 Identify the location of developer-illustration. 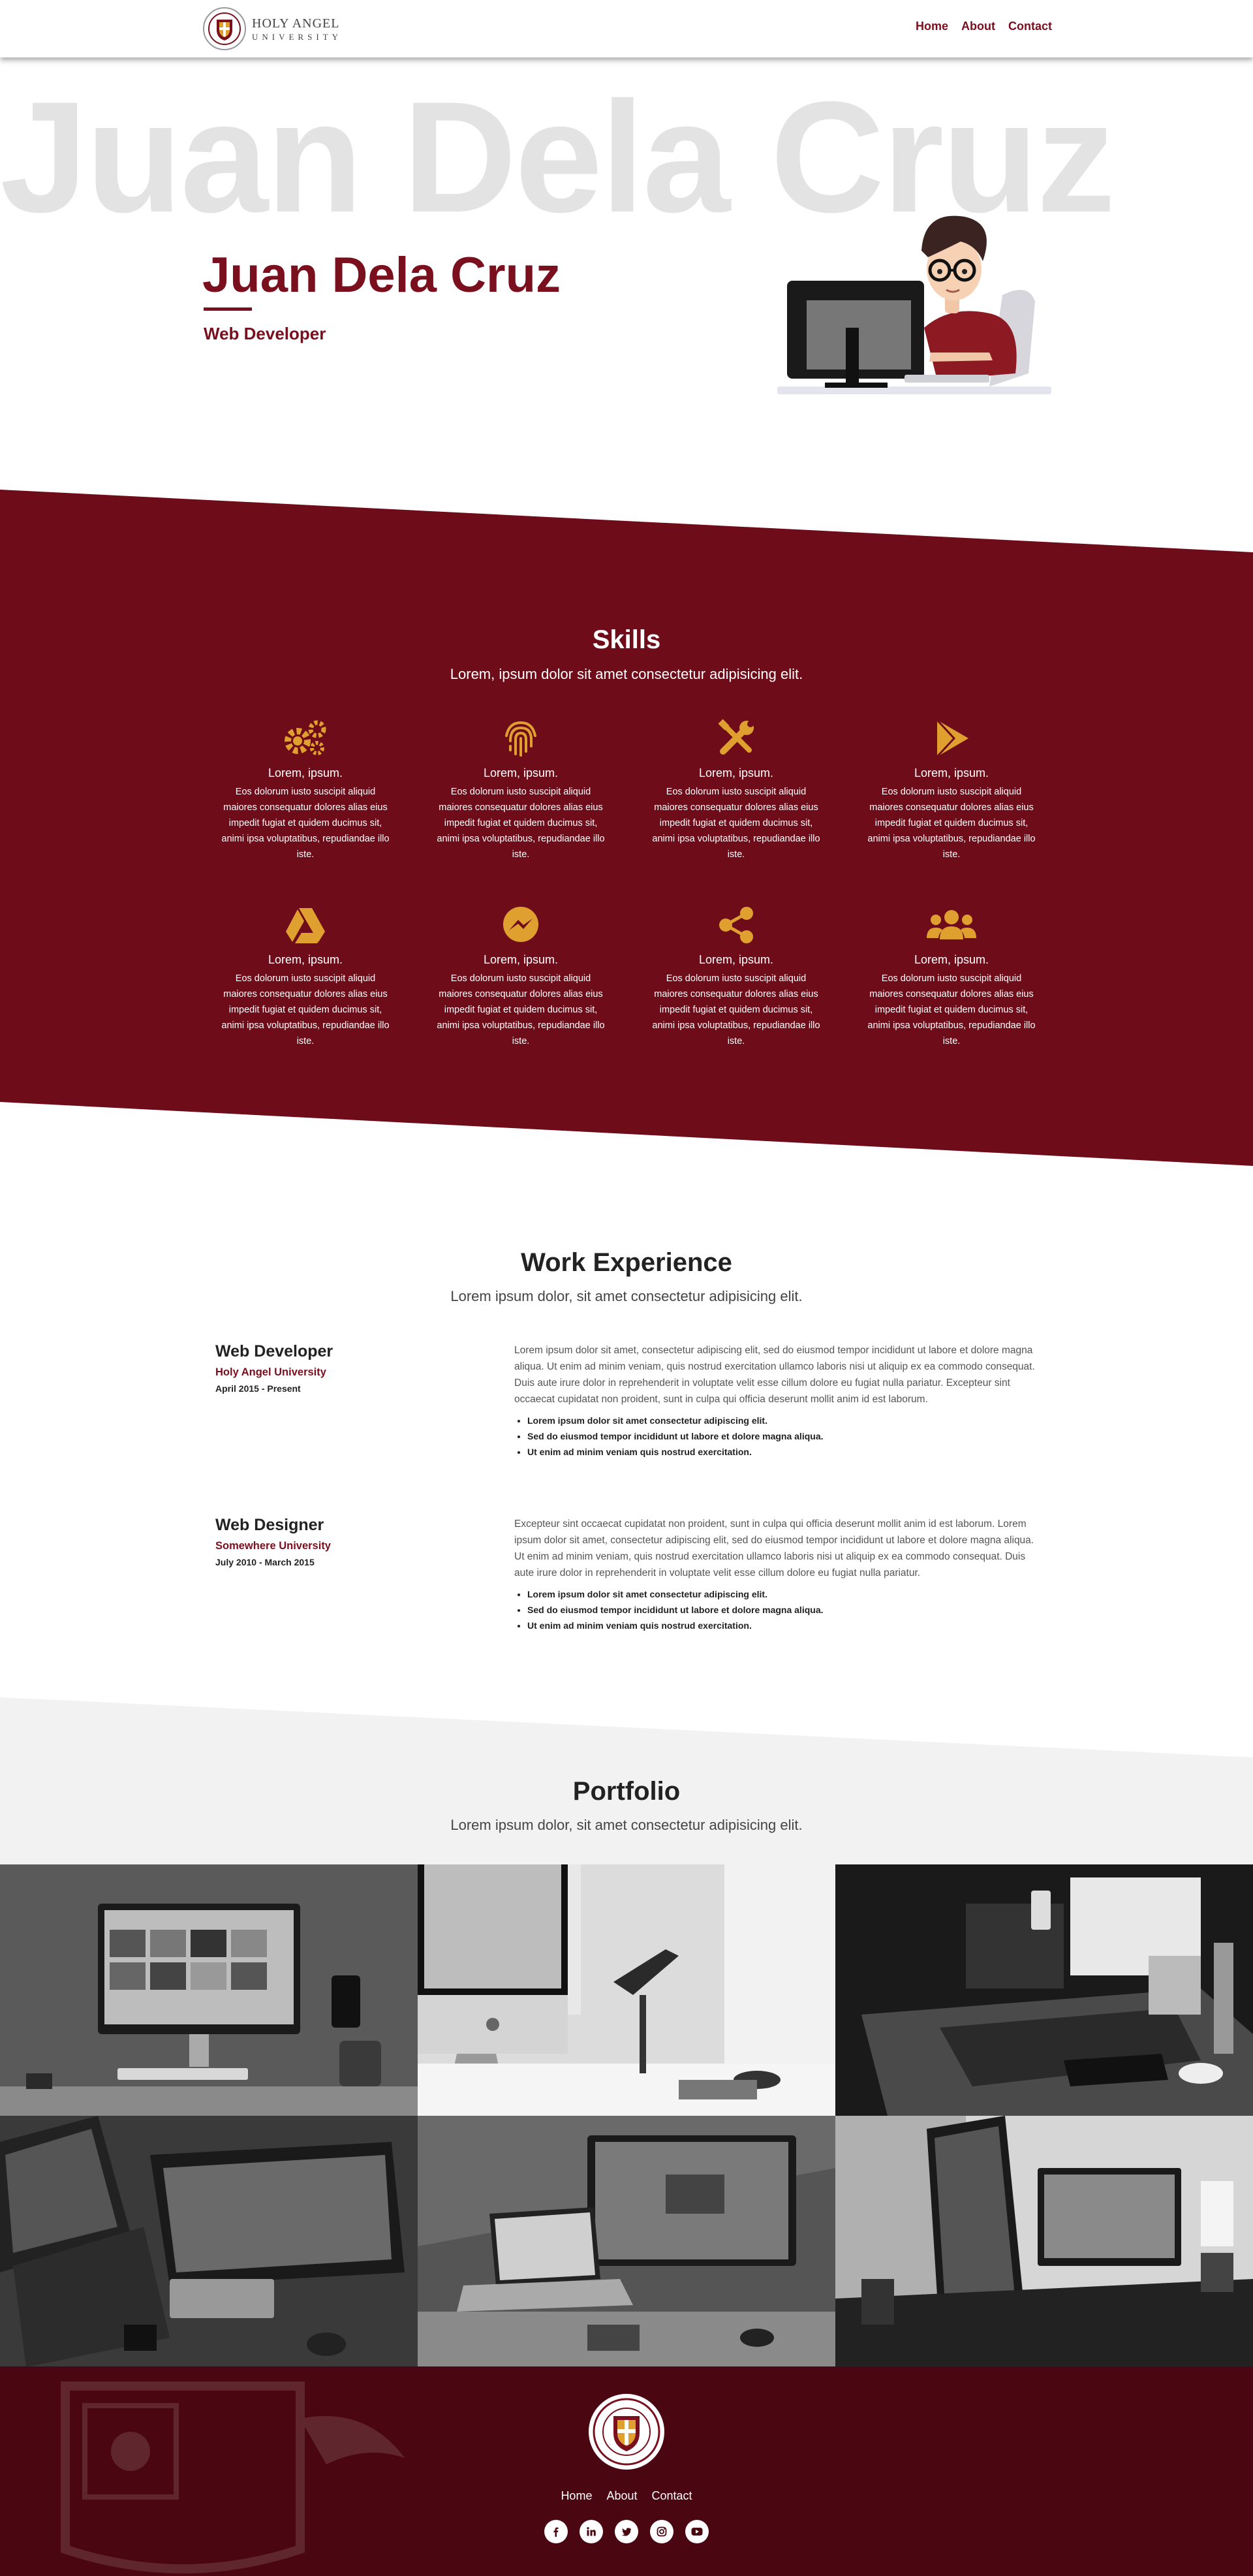
(914, 304).